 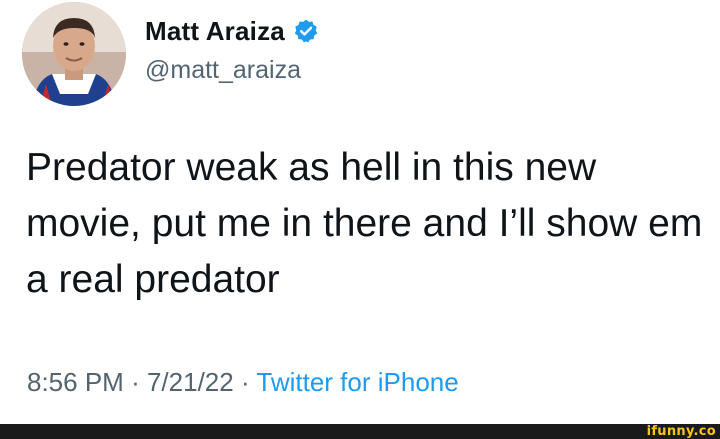 What do you see at coordinates (190, 382) in the screenshot?
I see `tweet-date: 7/21/22` at bounding box center [190, 382].